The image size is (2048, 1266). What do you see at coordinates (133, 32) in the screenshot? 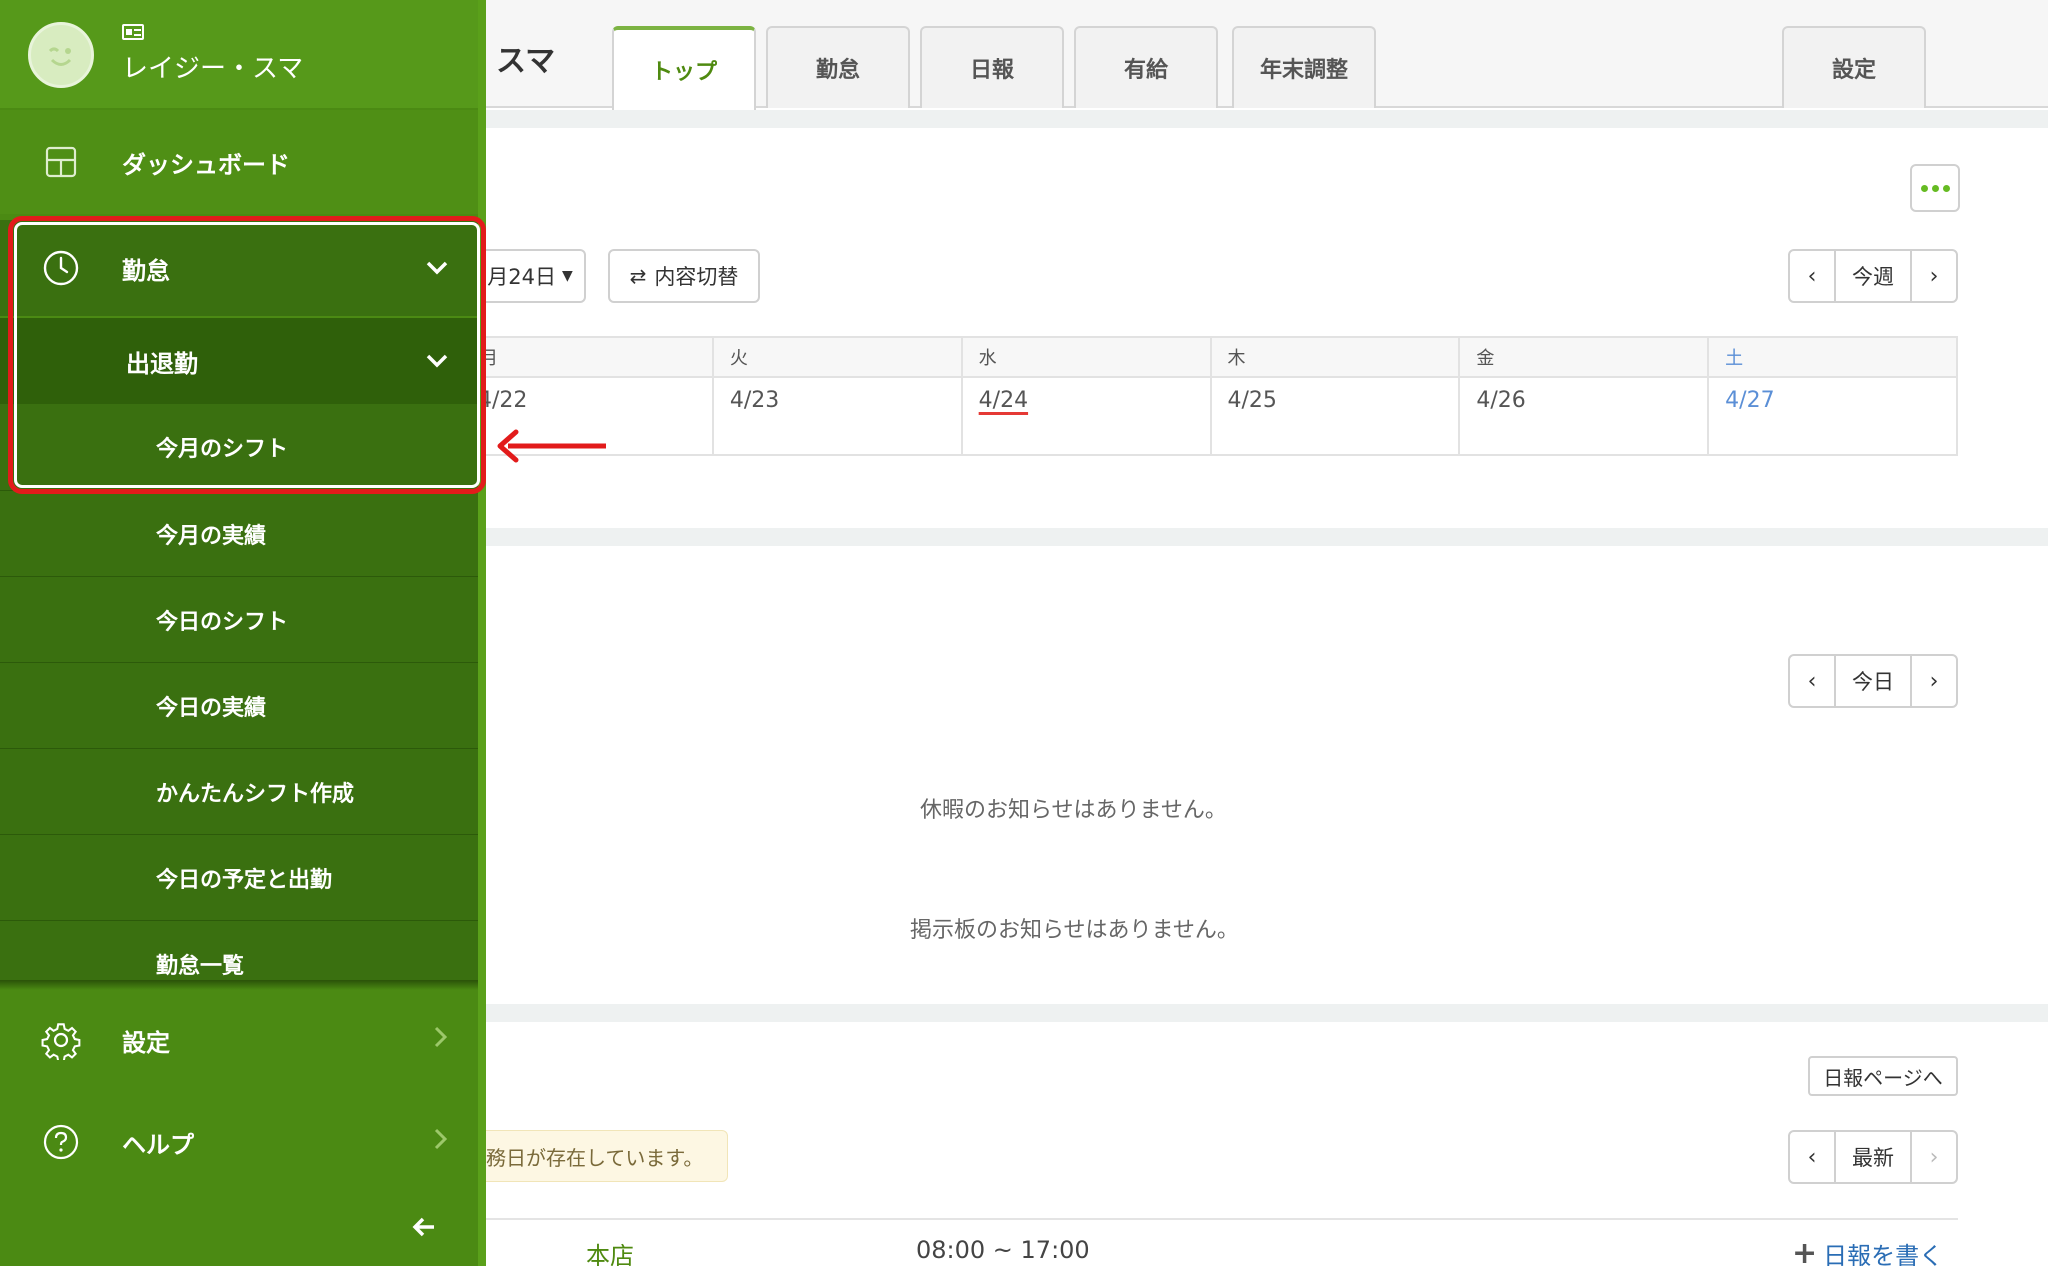
I see `id-card-icon` at bounding box center [133, 32].